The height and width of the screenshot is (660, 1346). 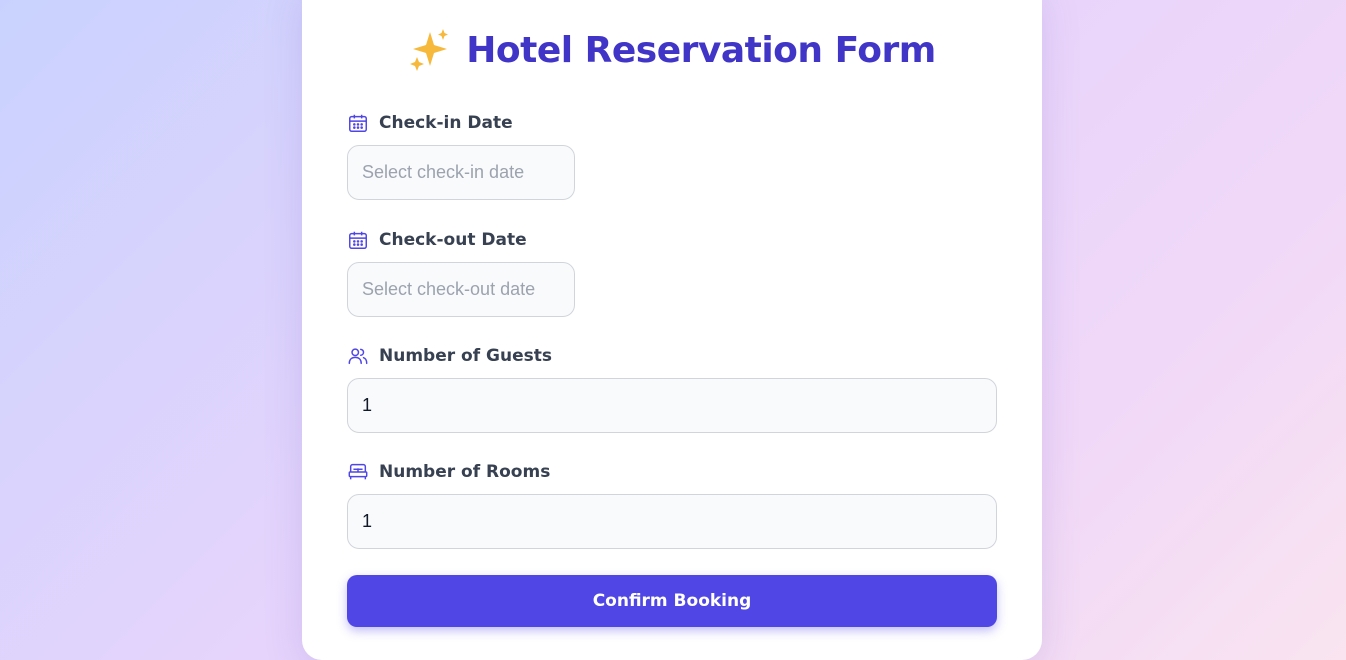 What do you see at coordinates (358, 471) in the screenshot?
I see `bed-icon` at bounding box center [358, 471].